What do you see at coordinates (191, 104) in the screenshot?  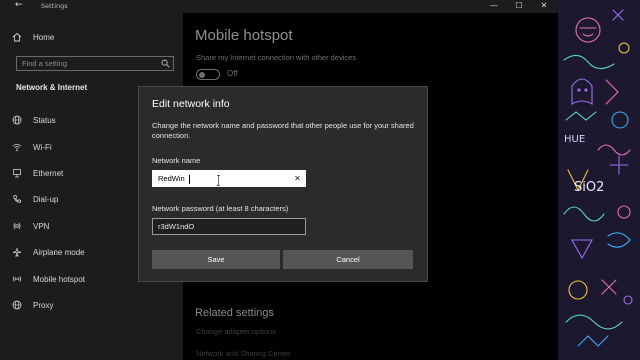 I see `dialog-title: Edit network info` at bounding box center [191, 104].